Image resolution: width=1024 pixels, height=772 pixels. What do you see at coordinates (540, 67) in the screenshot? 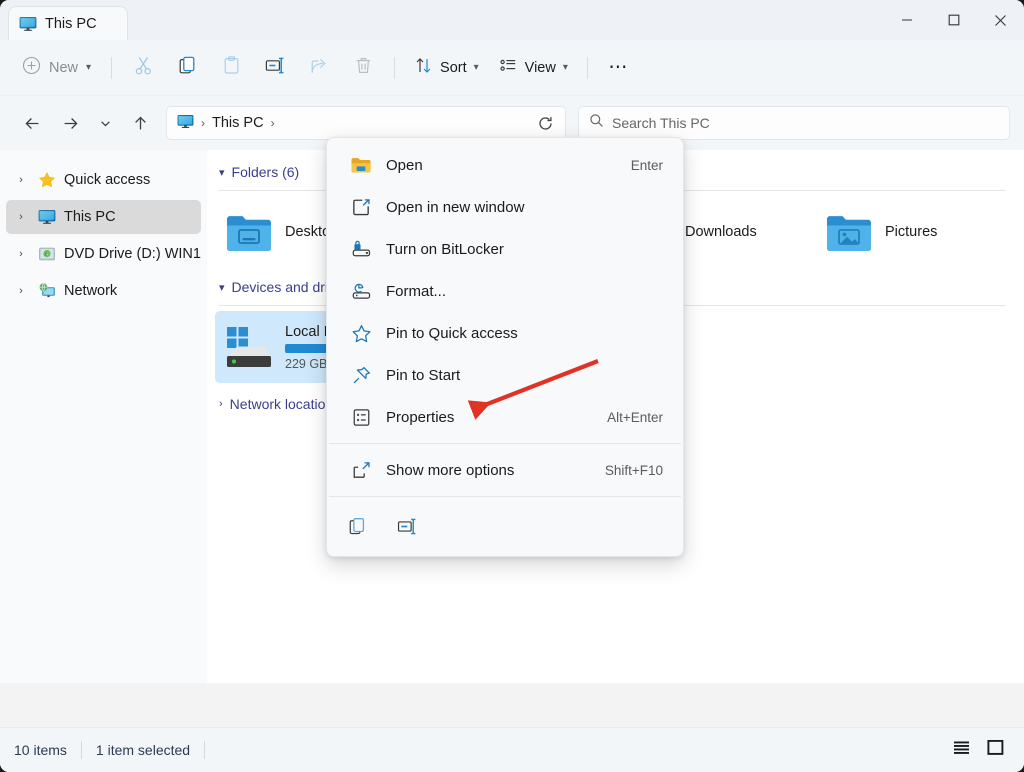
I see `view-button-label: View` at bounding box center [540, 67].